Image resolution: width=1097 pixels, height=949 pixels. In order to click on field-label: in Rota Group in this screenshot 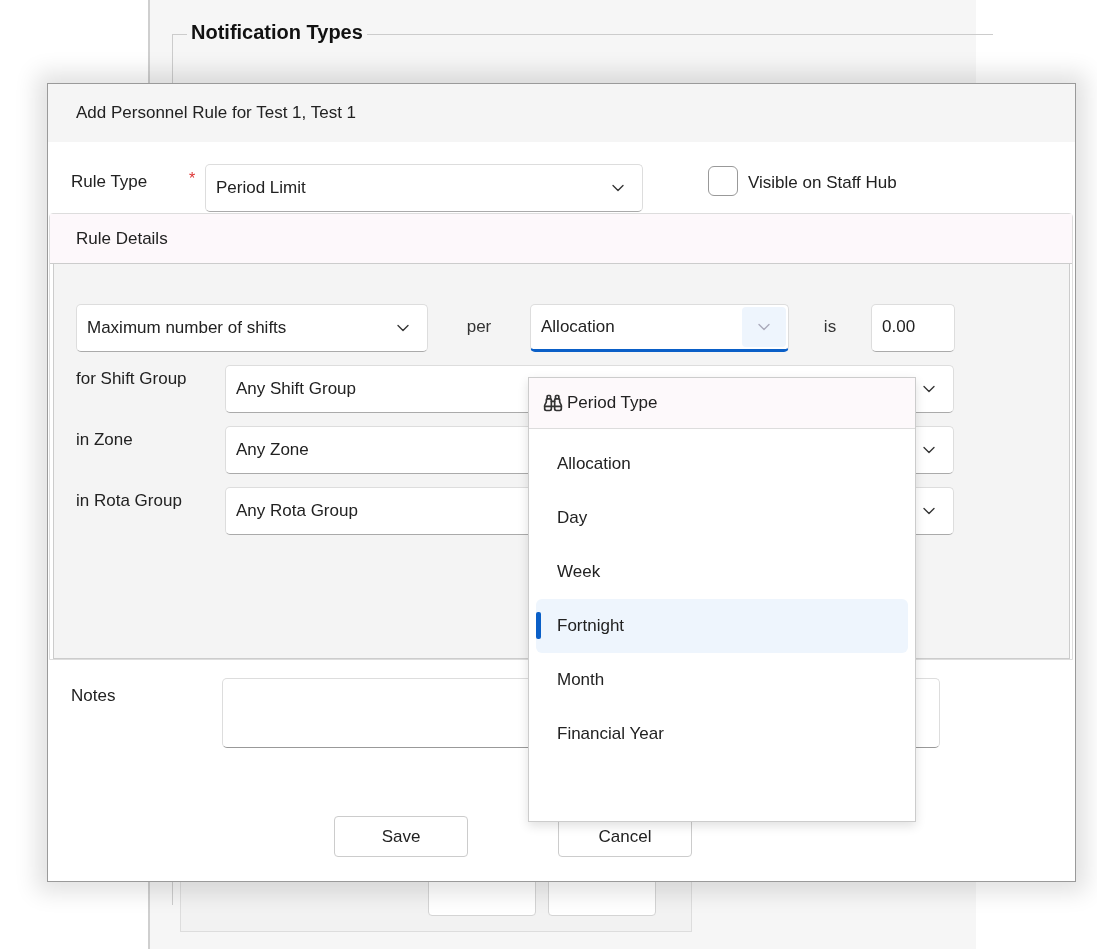, I will do `click(129, 500)`.